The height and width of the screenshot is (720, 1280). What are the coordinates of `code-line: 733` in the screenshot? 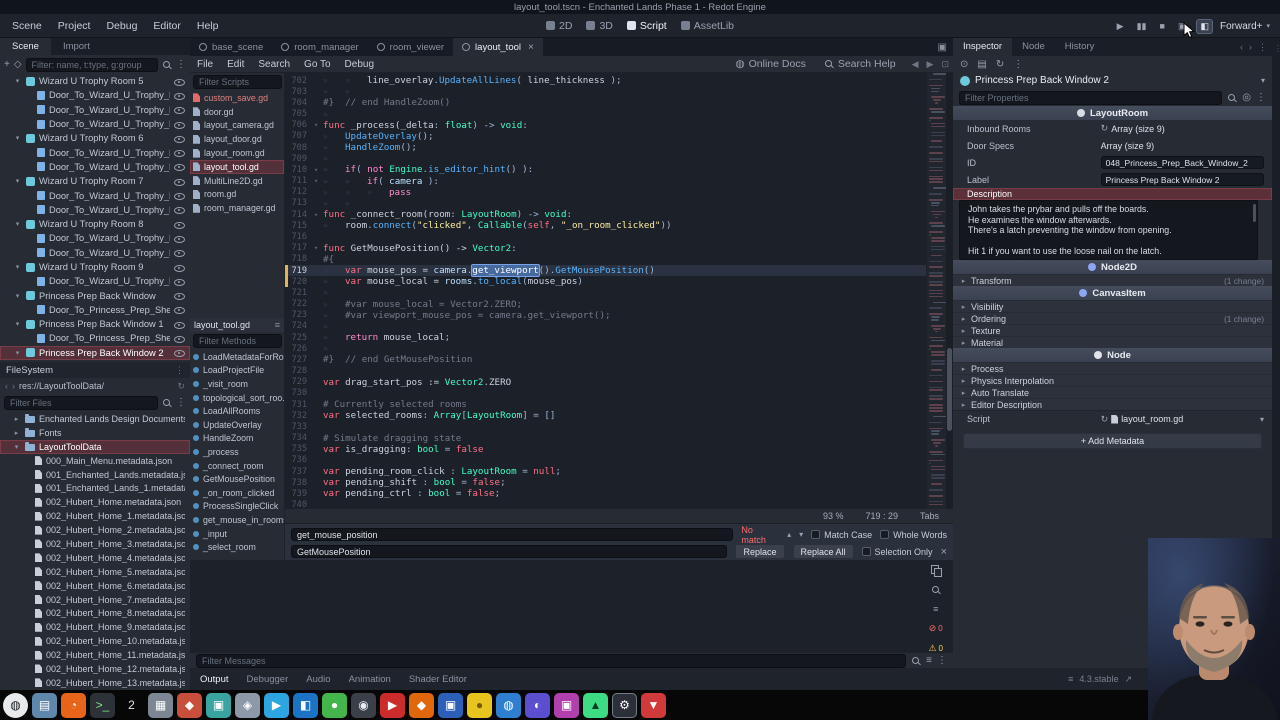 It's located at (605, 426).